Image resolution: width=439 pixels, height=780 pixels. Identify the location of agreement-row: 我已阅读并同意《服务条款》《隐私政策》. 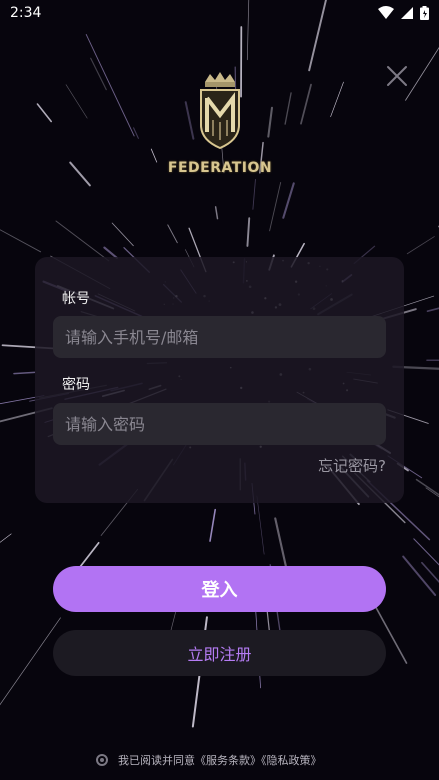
(209, 760).